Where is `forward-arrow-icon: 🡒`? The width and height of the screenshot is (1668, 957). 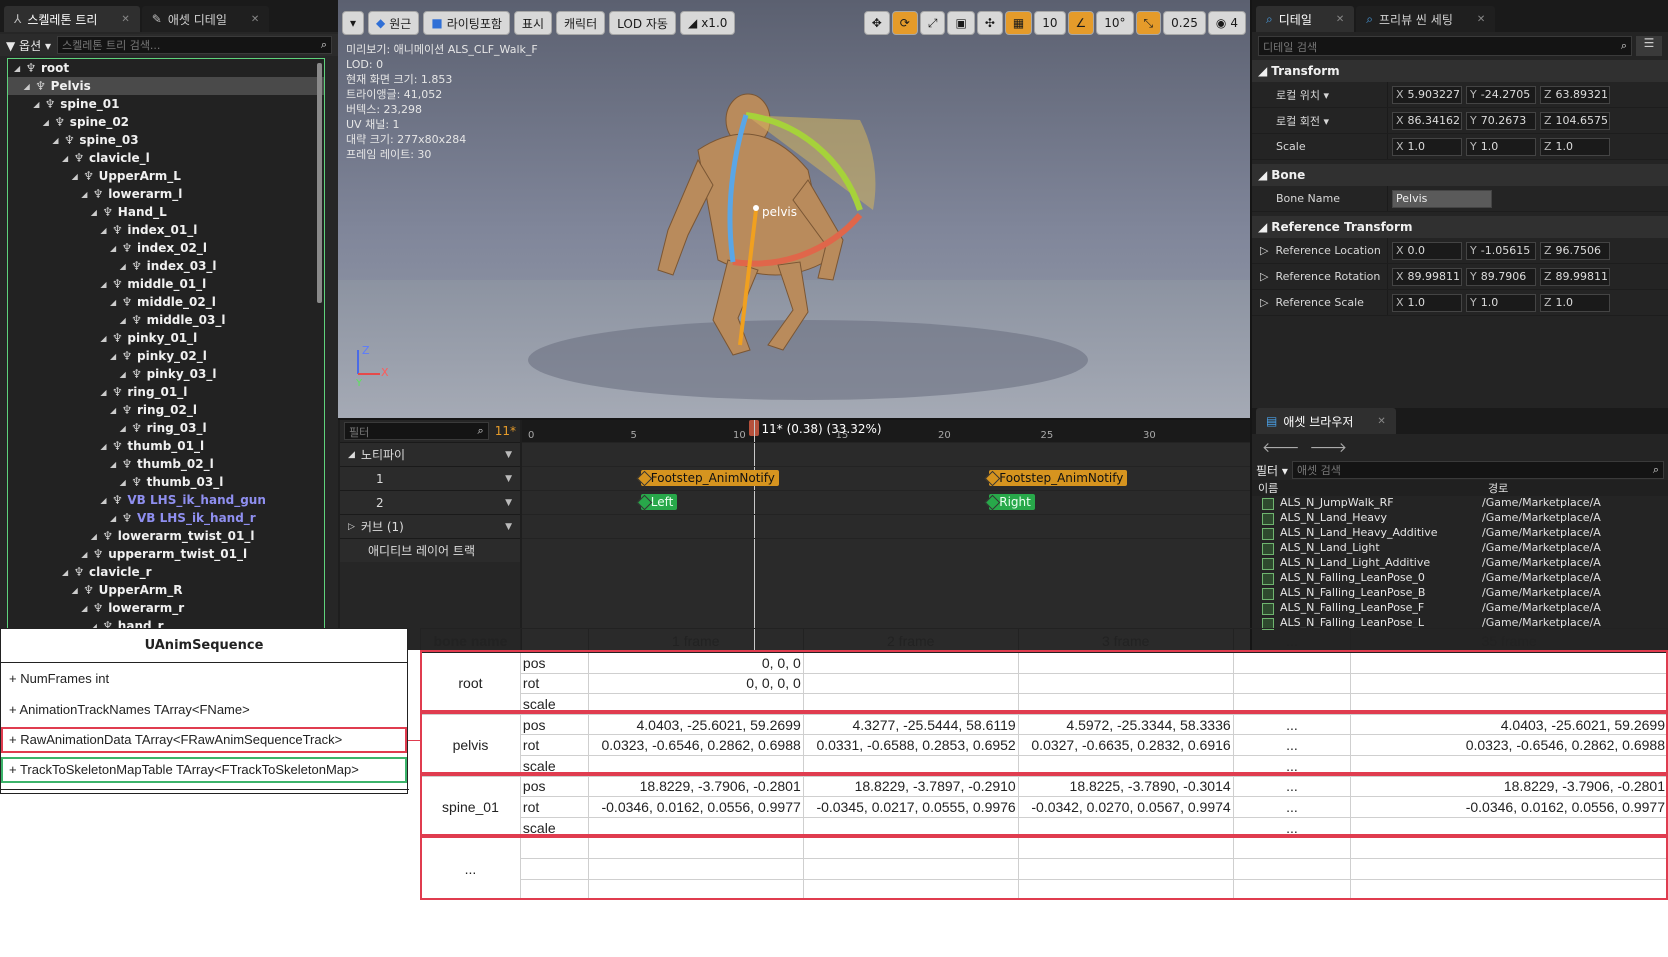
forward-arrow-icon: 🡒 is located at coordinates (1329, 447).